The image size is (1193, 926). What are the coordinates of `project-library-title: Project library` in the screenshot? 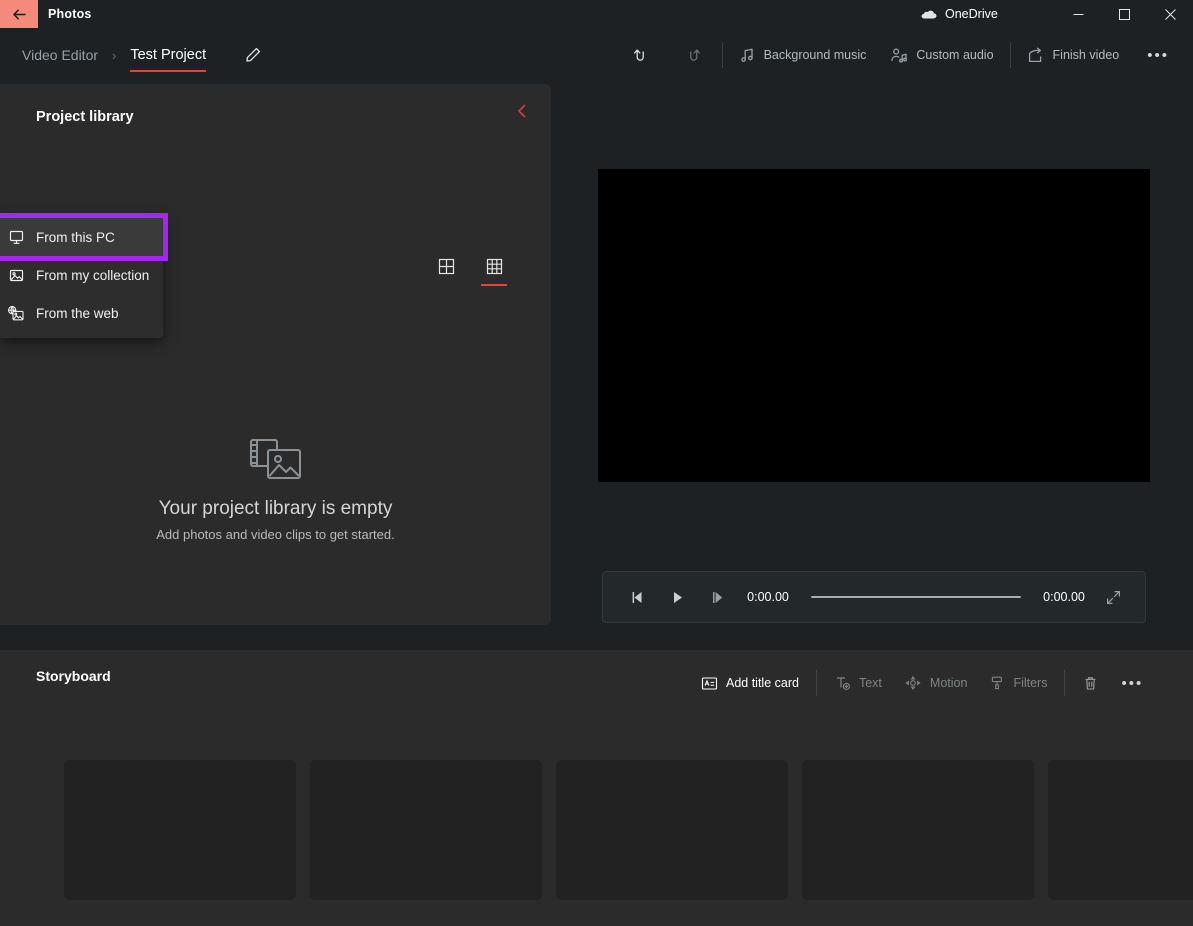 It's located at (85, 117).